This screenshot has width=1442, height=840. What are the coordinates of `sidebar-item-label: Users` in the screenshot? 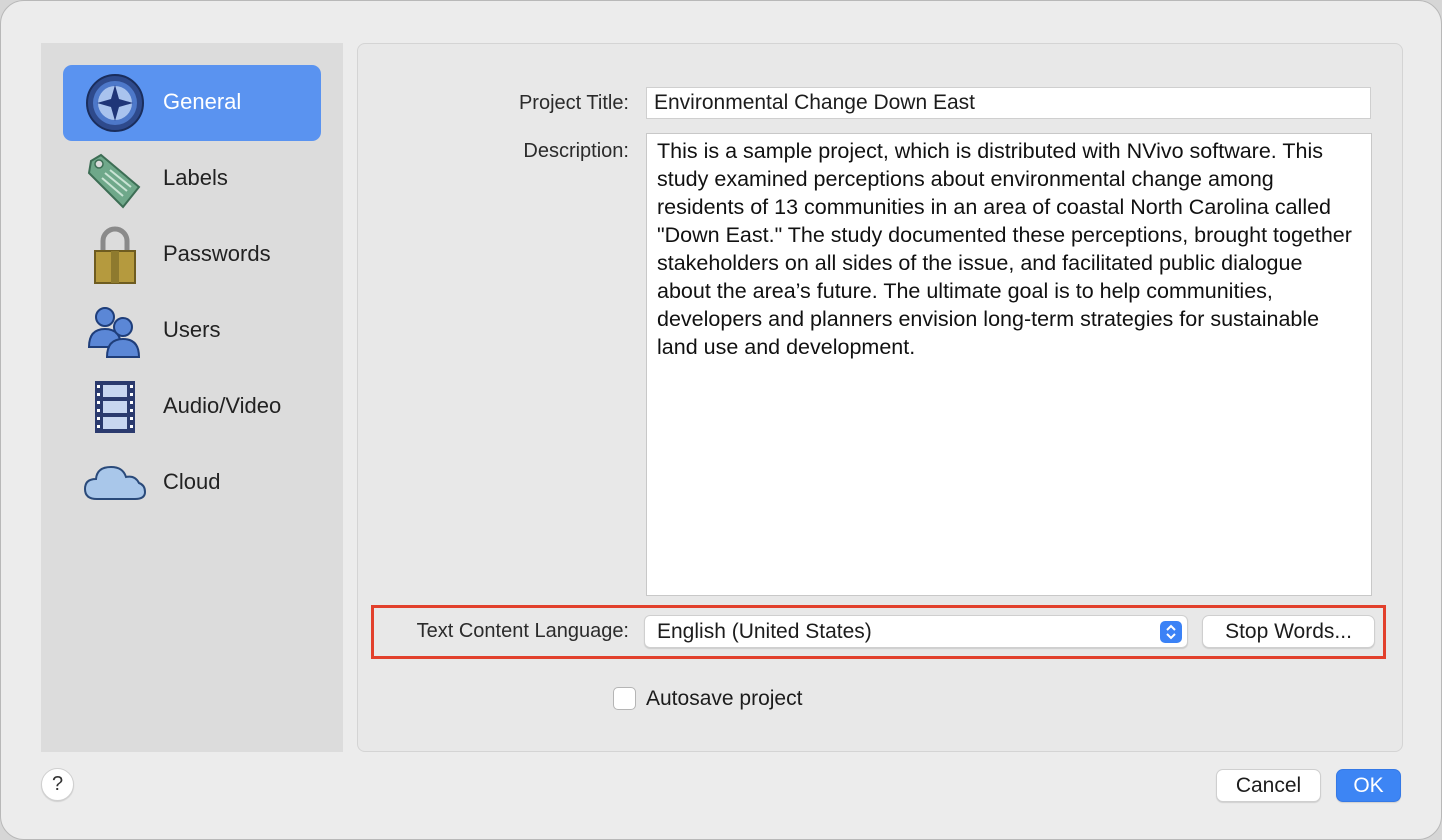 It's located at (192, 329).